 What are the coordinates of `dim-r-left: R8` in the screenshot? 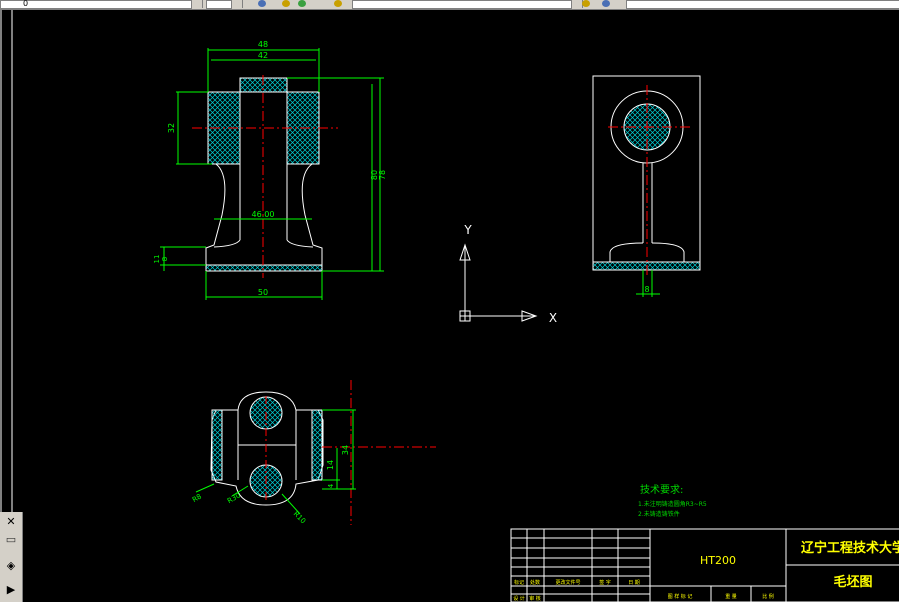 It's located at (197, 498).